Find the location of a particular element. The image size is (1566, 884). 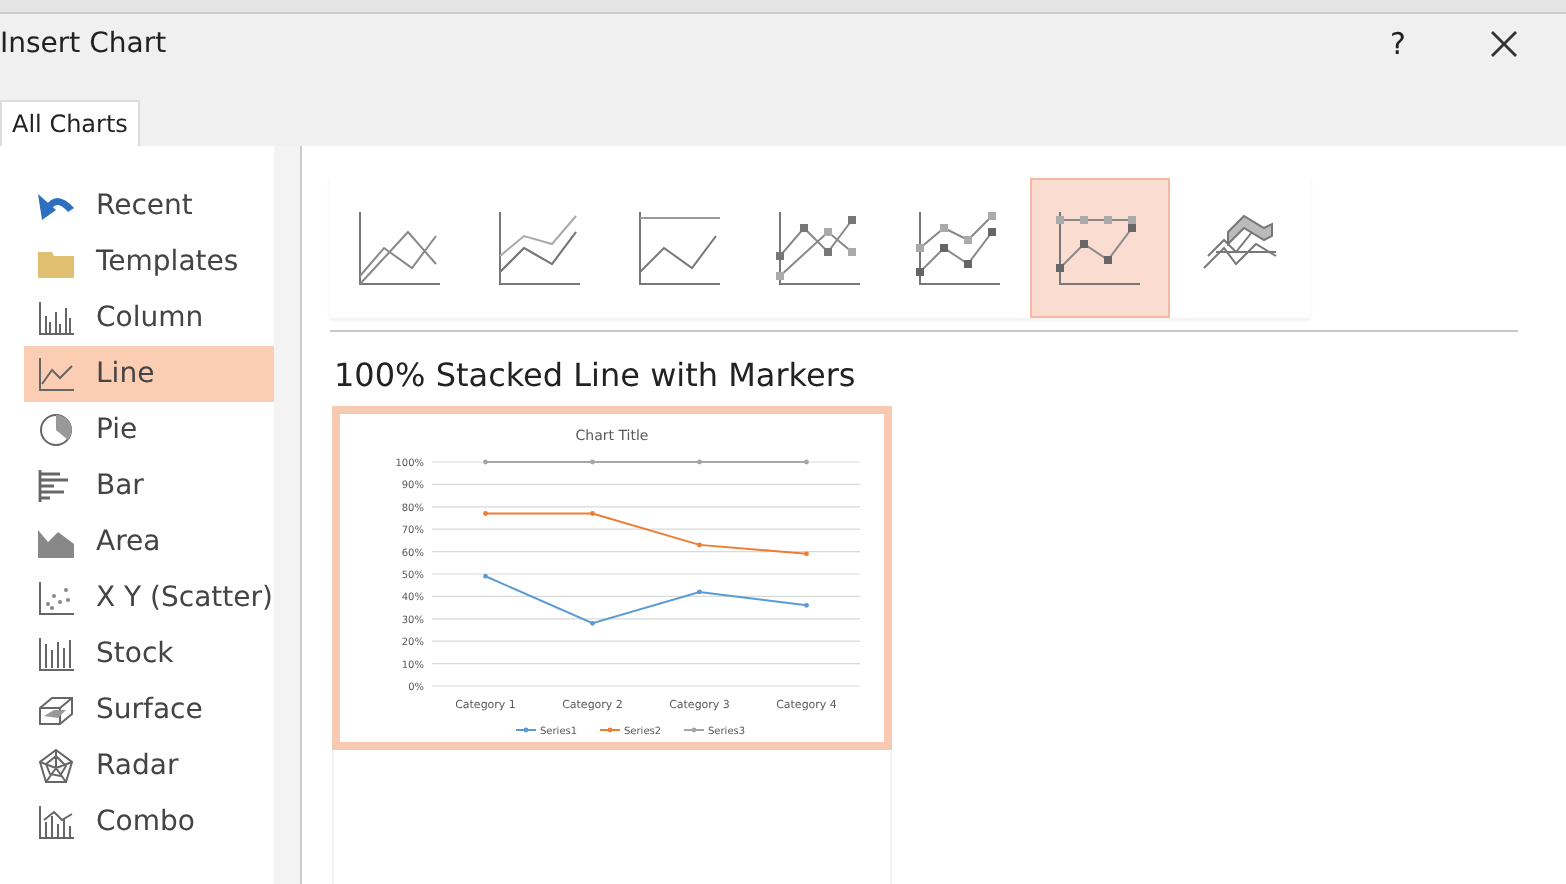

window-title: Insert Chart is located at coordinates (84, 44).